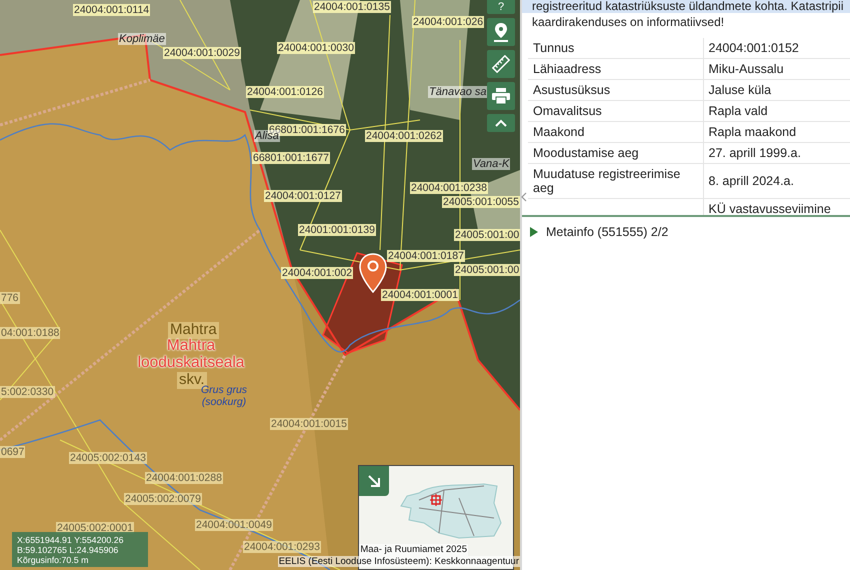  What do you see at coordinates (615, 153) in the screenshot?
I see `field-label: Moodustamise aeg` at bounding box center [615, 153].